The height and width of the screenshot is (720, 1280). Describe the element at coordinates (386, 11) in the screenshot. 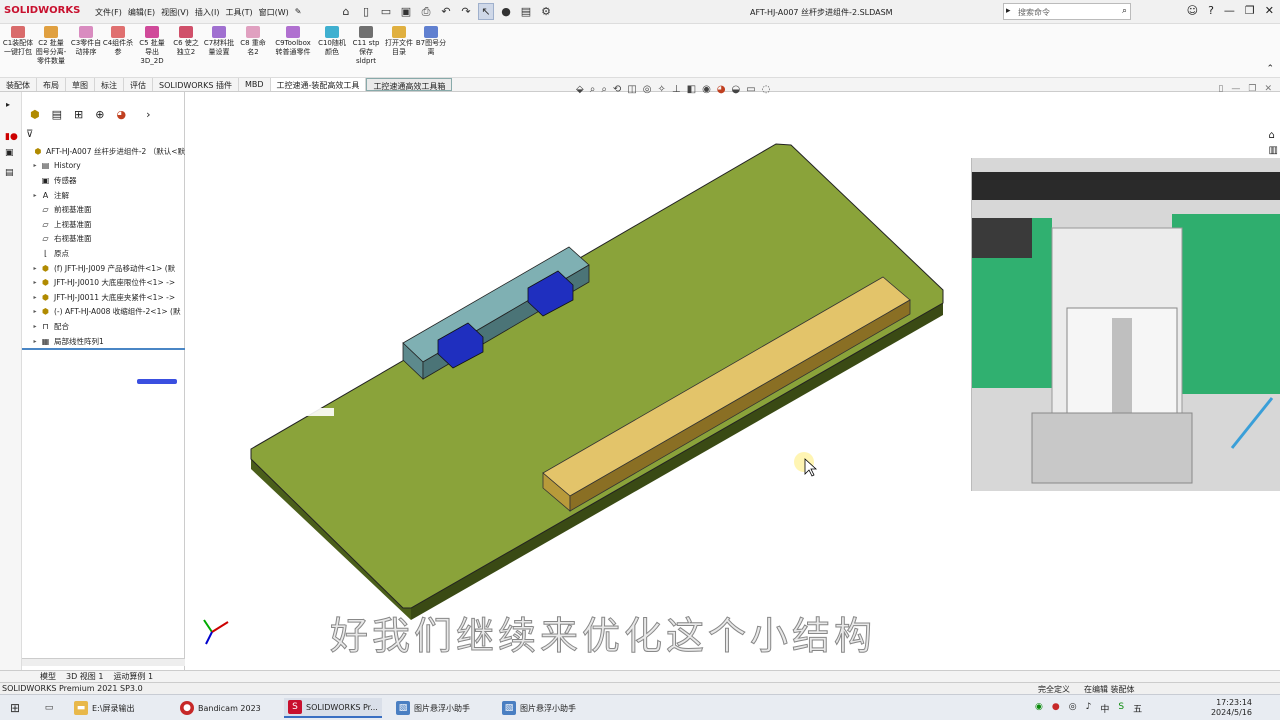

I see `open-icon: ▭` at that location.